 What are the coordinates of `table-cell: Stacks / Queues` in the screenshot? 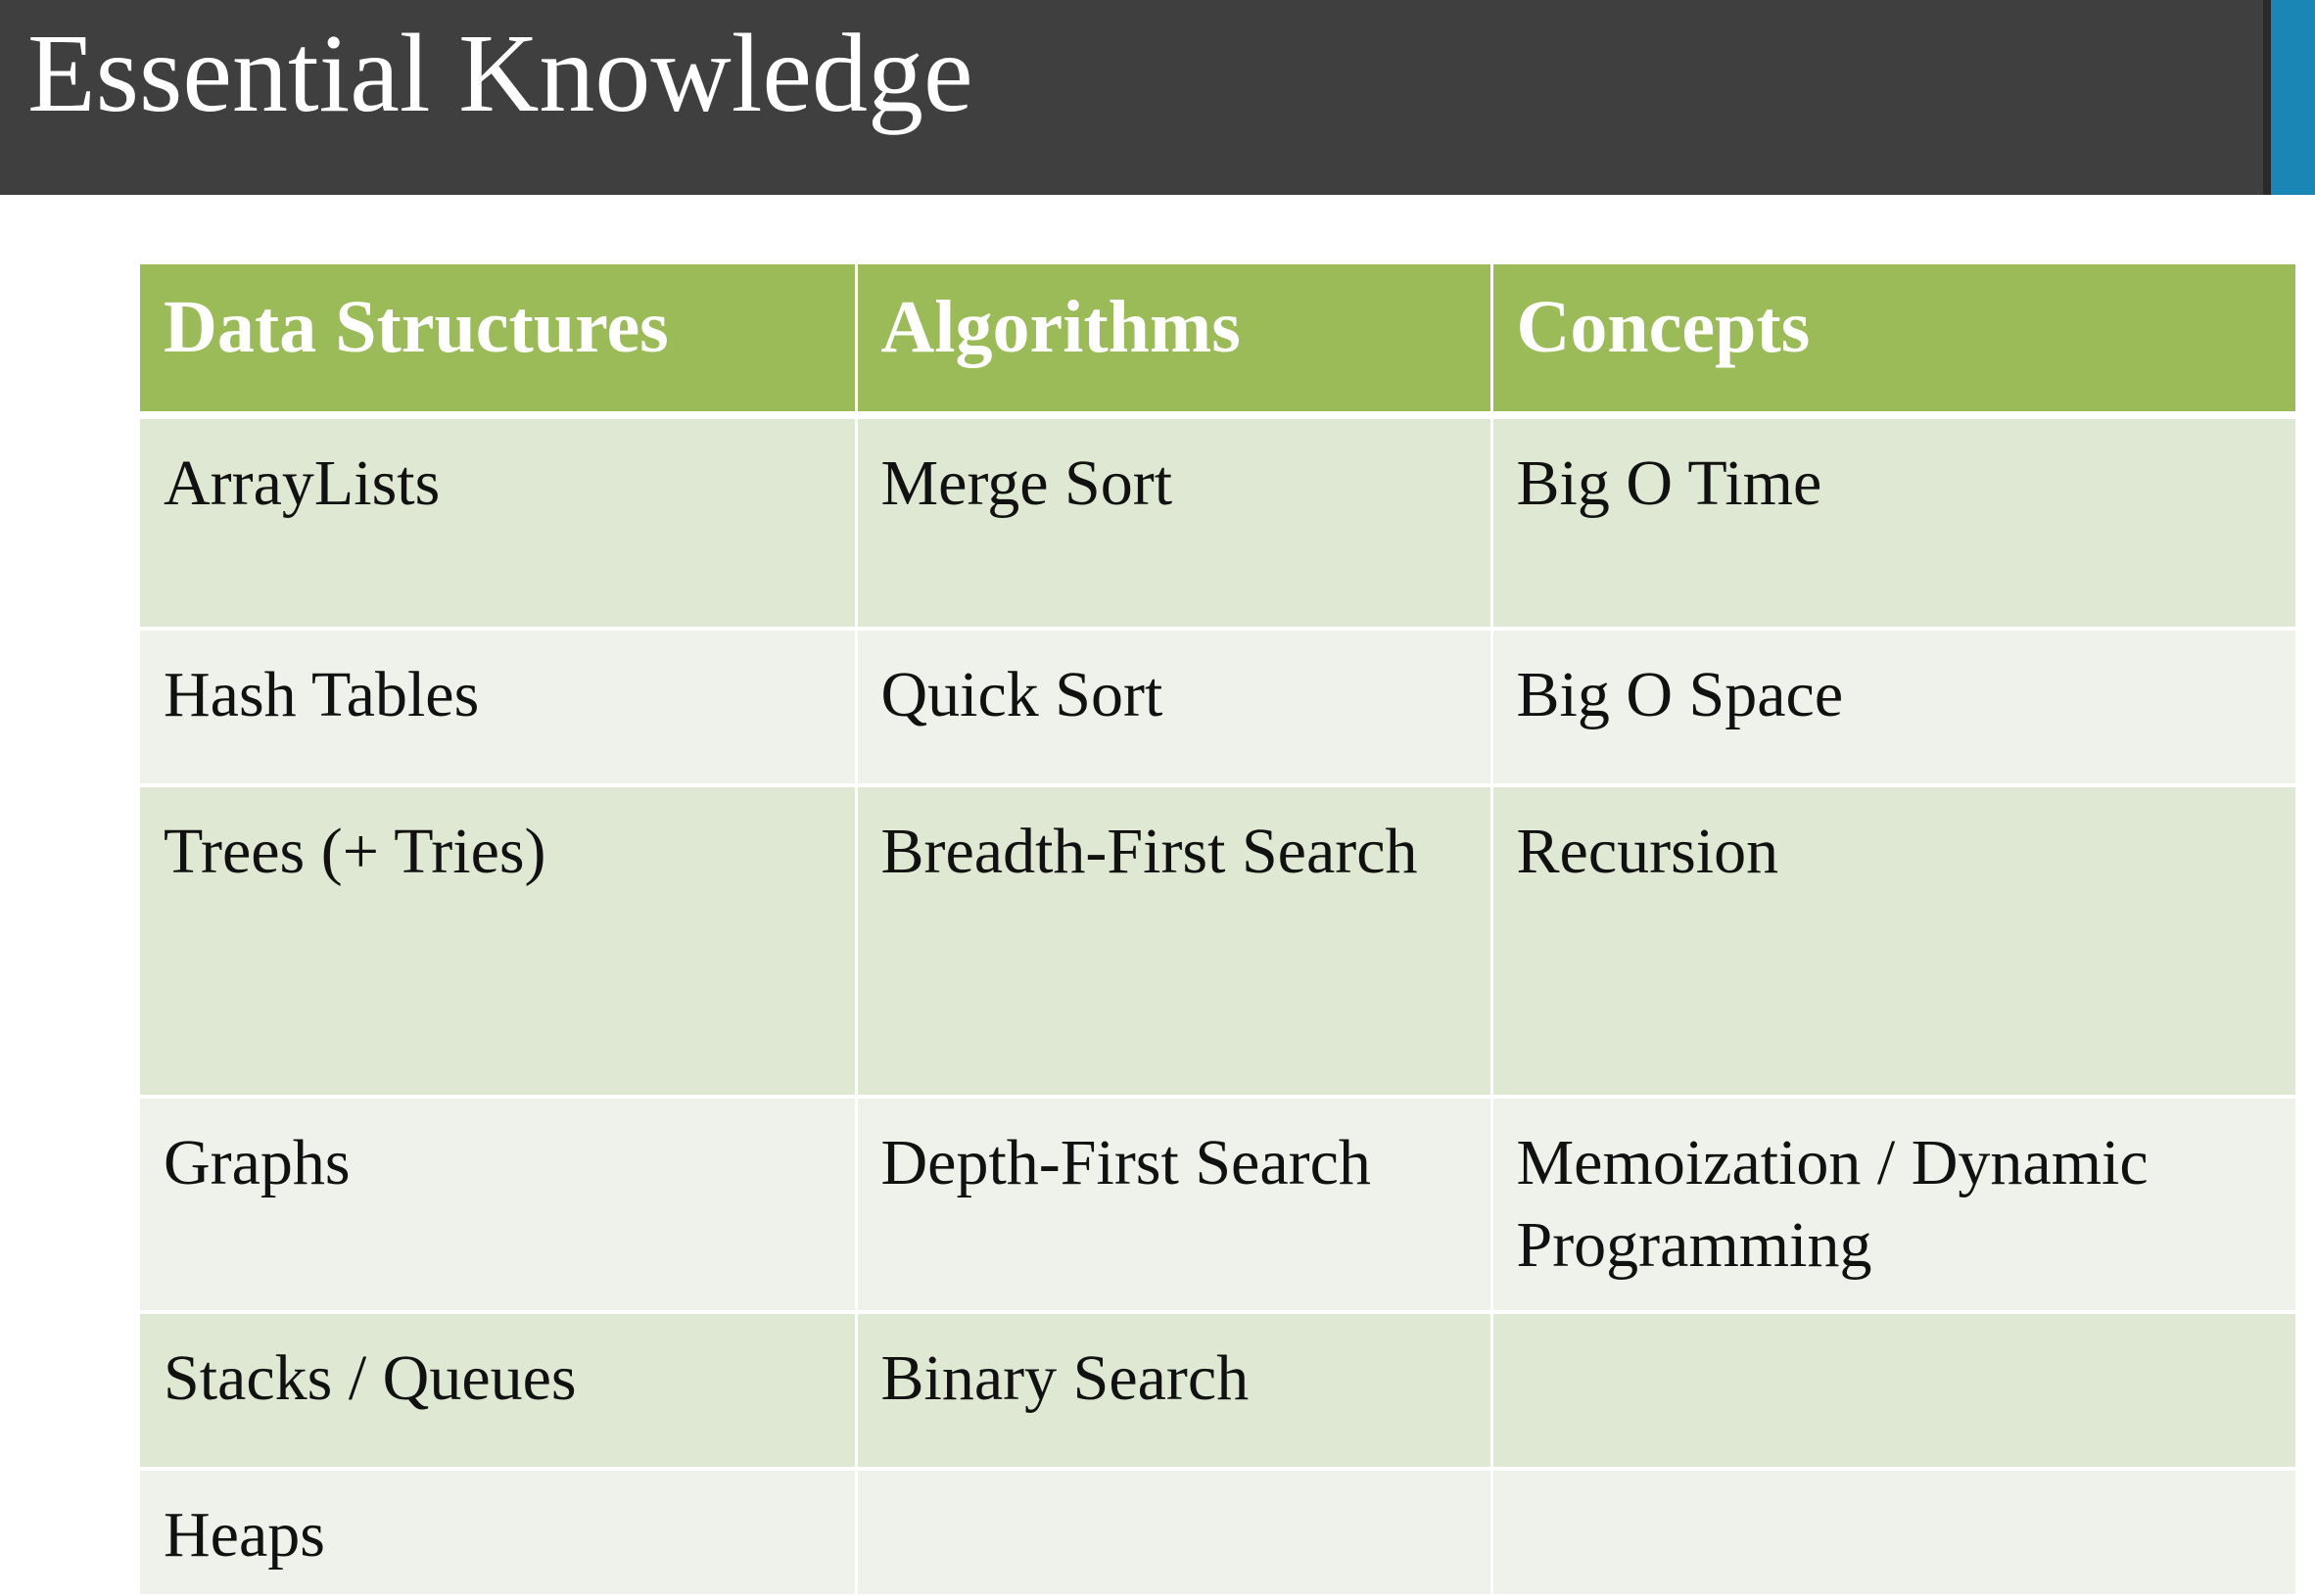 It's located at (499, 1391).